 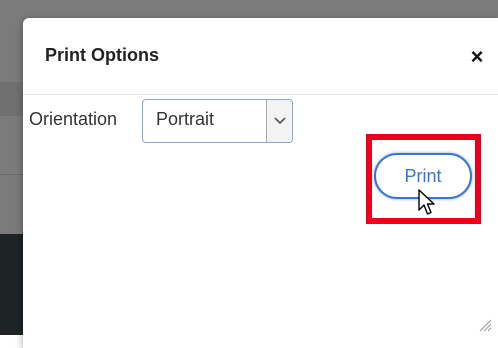 What do you see at coordinates (485, 325) in the screenshot?
I see `resize-grip-icon` at bounding box center [485, 325].